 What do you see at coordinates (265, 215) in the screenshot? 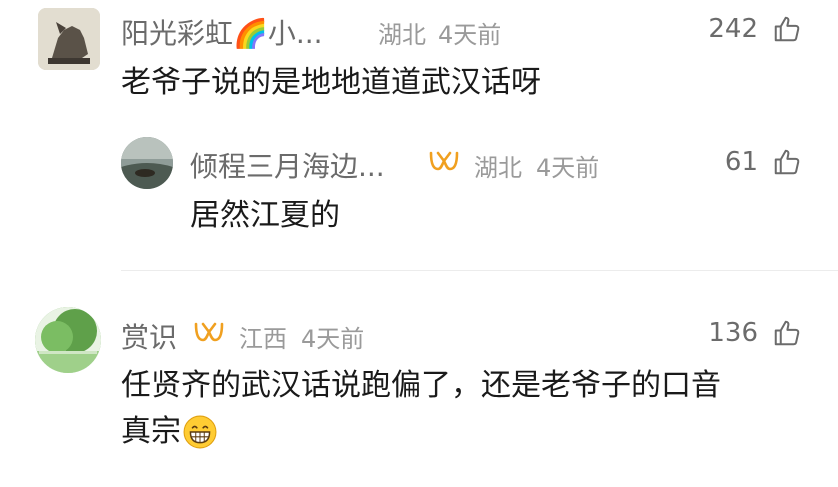
I see `reply-text: 居然江夏的` at bounding box center [265, 215].